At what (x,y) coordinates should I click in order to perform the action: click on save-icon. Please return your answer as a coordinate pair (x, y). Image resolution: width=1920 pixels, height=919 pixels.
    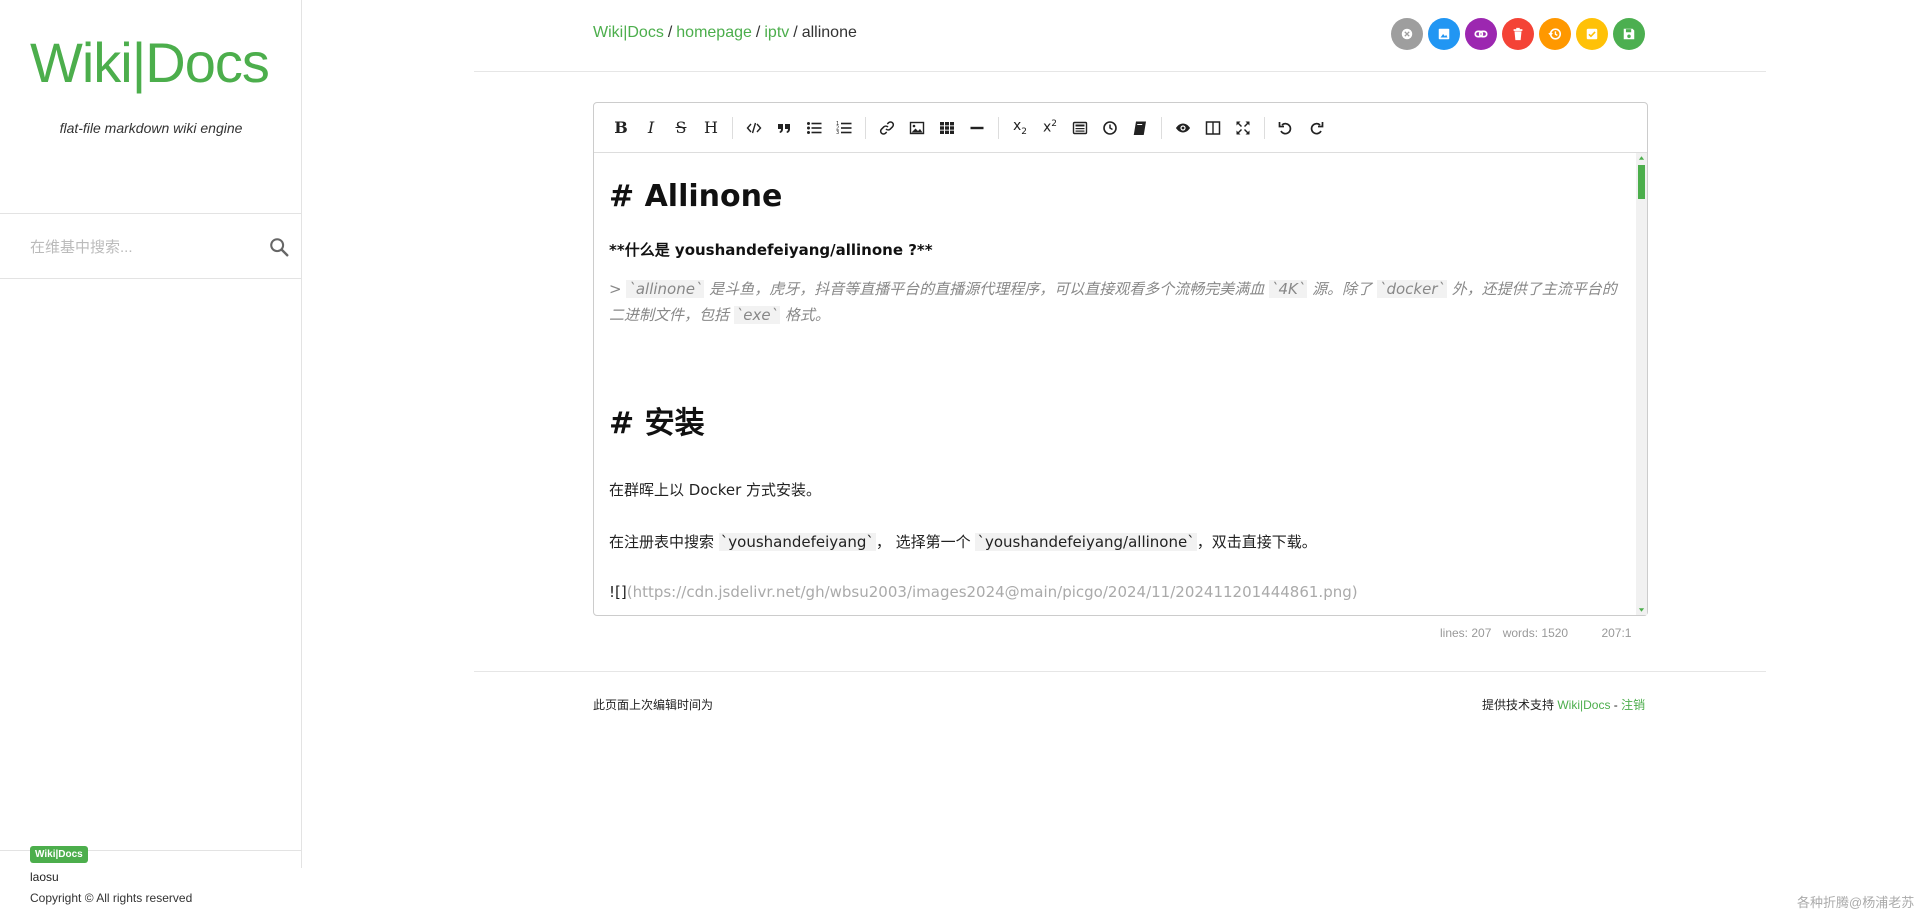
    Looking at the image, I should click on (1629, 34).